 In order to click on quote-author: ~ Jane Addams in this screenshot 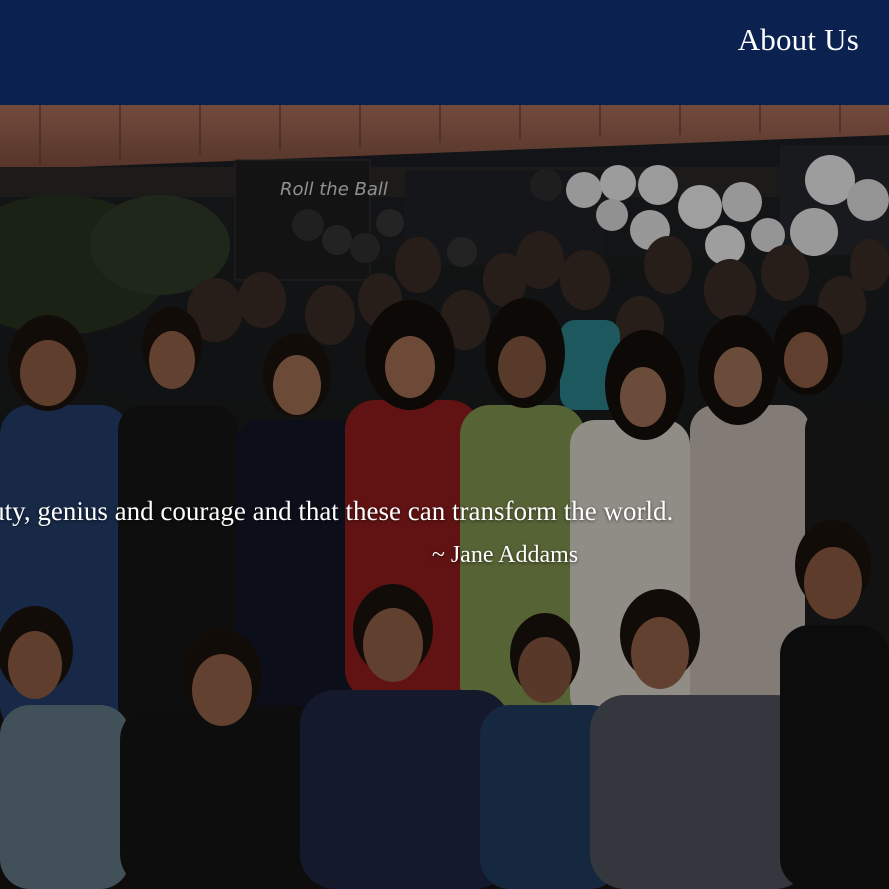, I will do `click(505, 555)`.